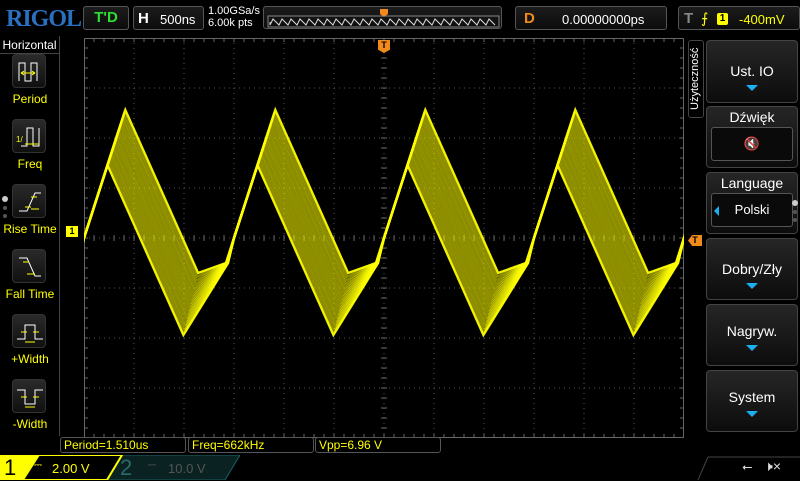 The height and width of the screenshot is (481, 800). What do you see at coordinates (30, 99) in the screenshot?
I see `measure-period-label: Period` at bounding box center [30, 99].